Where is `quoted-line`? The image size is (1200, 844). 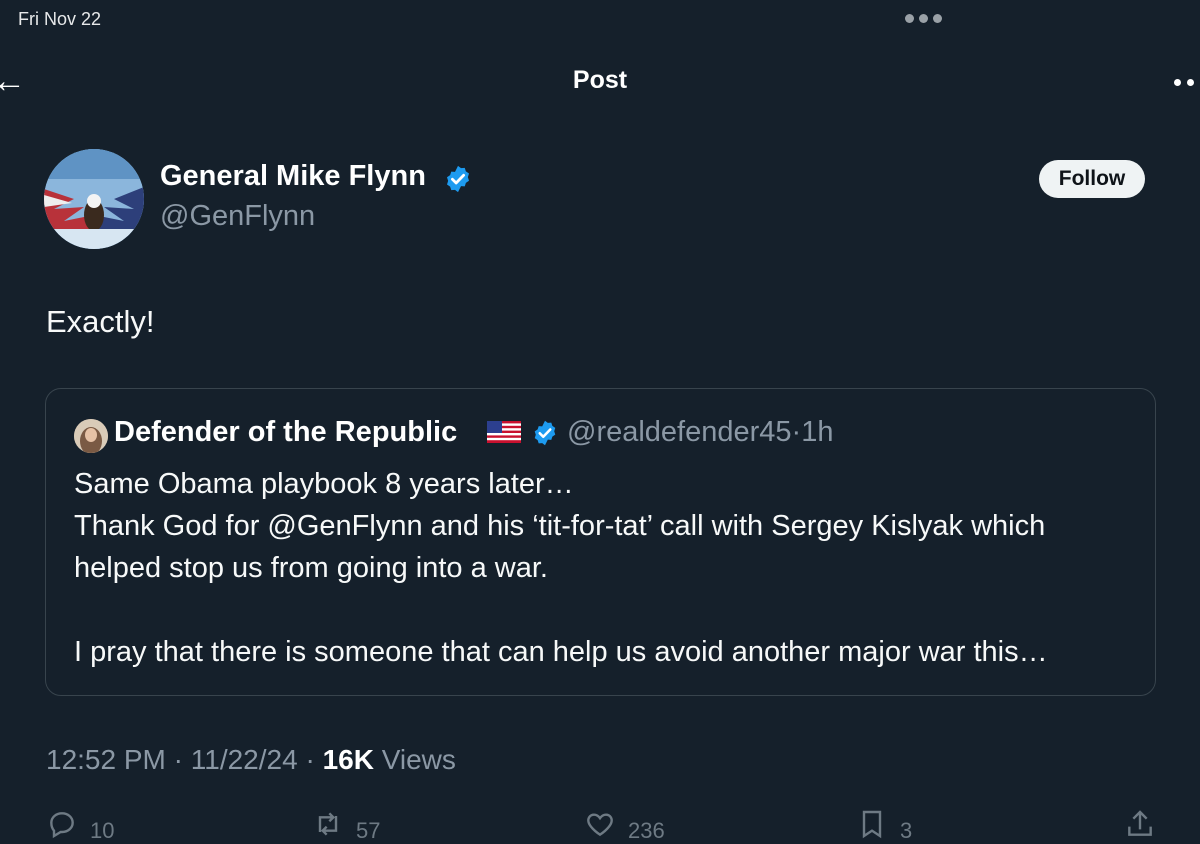 quoted-line is located at coordinates (609, 610).